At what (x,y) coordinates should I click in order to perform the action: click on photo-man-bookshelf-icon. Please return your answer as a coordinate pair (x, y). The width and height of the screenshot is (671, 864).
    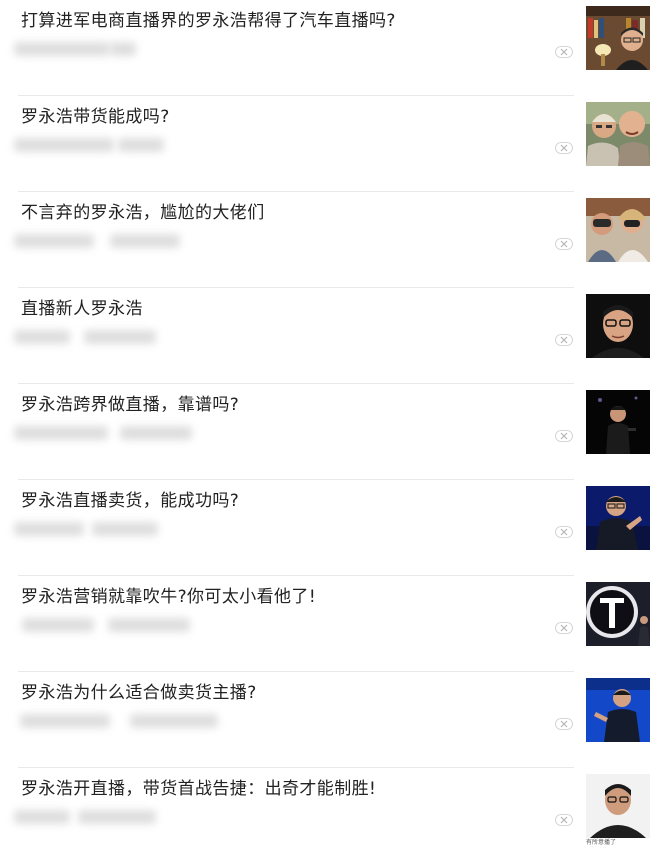
    Looking at the image, I should click on (618, 38).